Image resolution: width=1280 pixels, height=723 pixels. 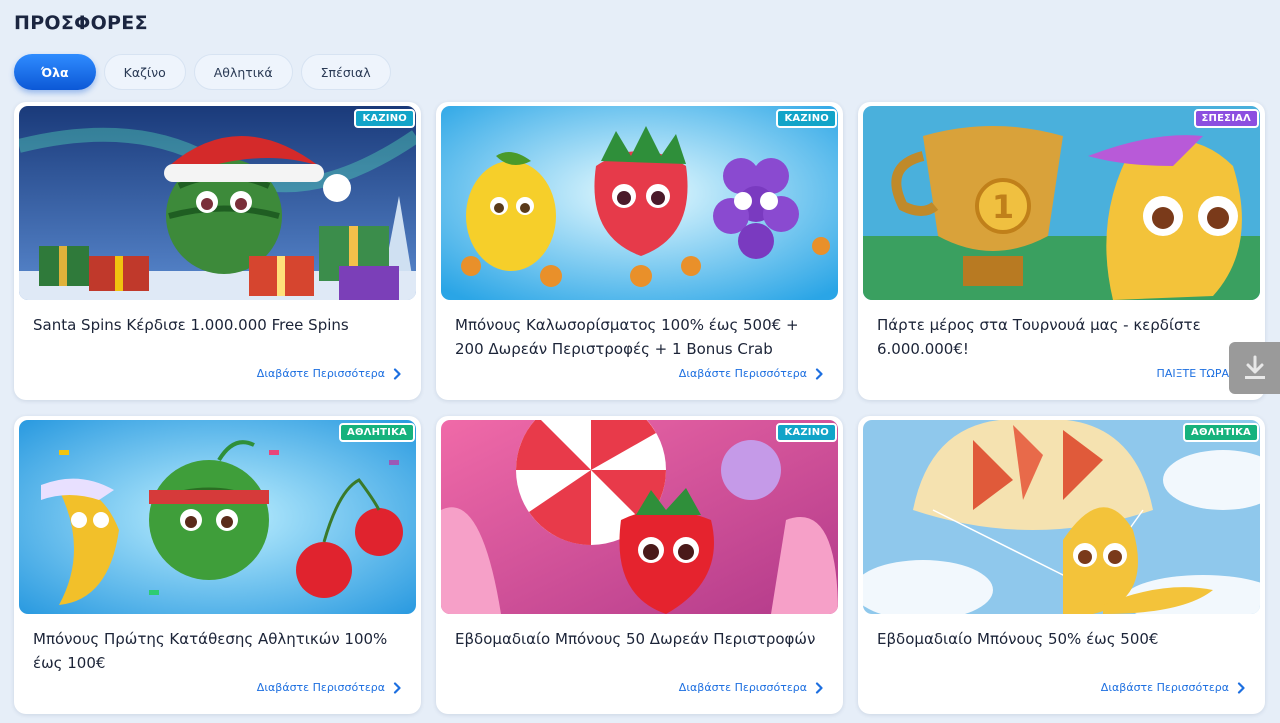 I want to click on download-icon, so click(x=1254, y=367).